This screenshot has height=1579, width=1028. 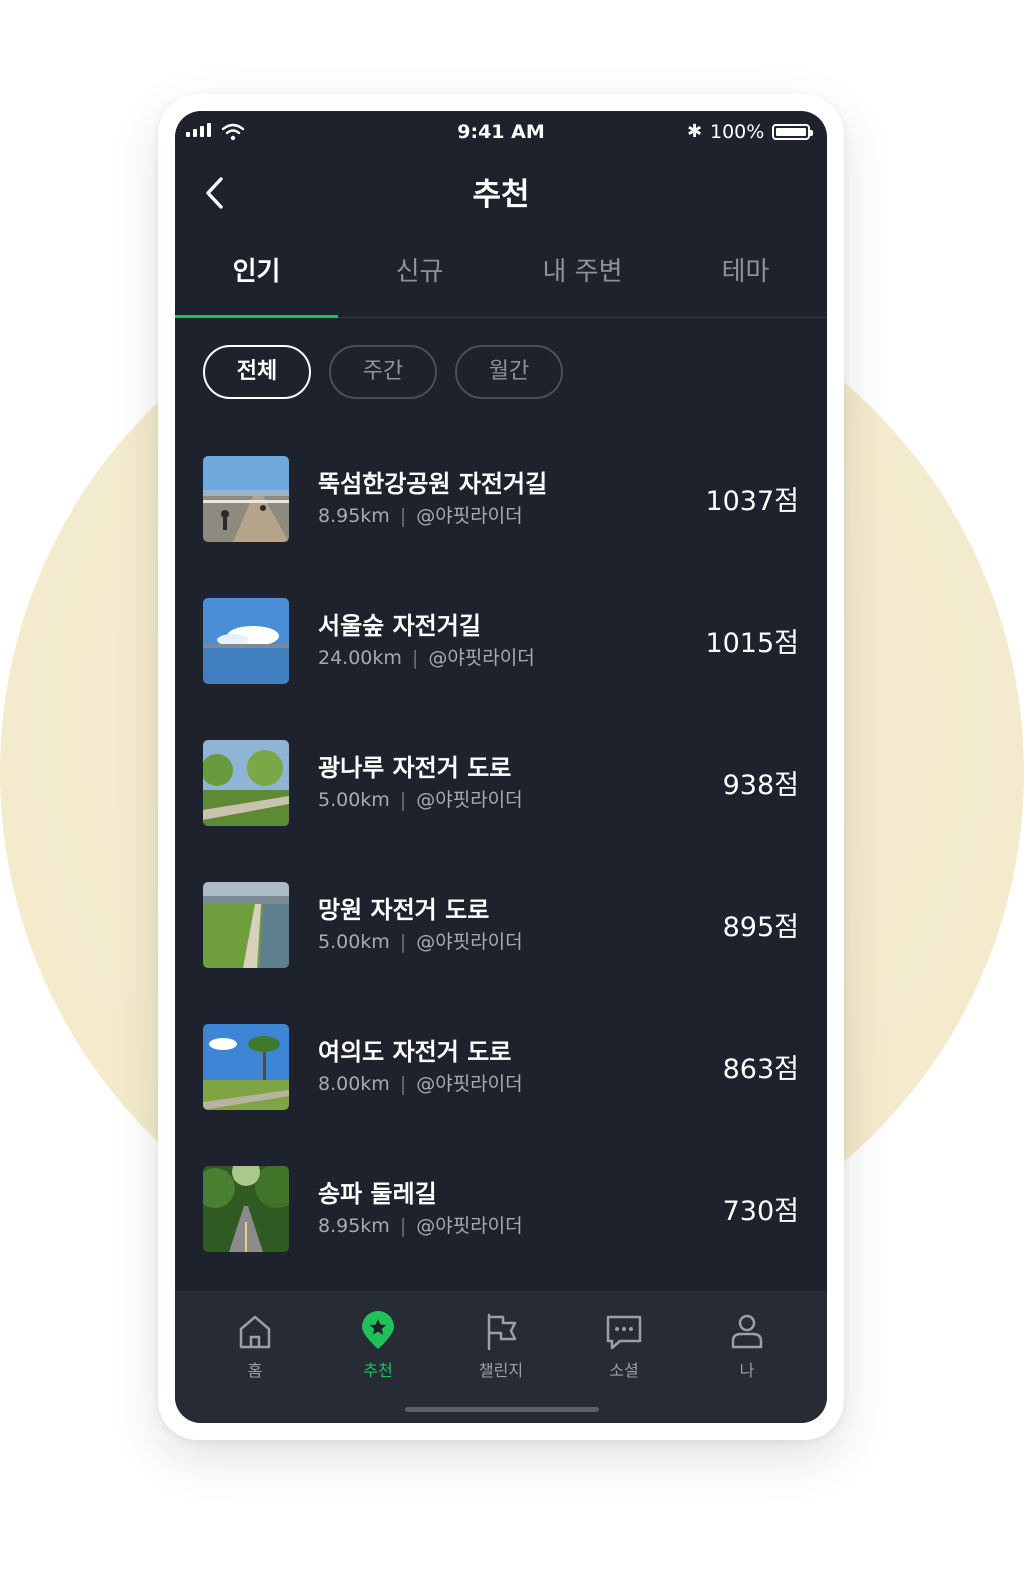 I want to click on star-pin-icon, so click(x=378, y=1330).